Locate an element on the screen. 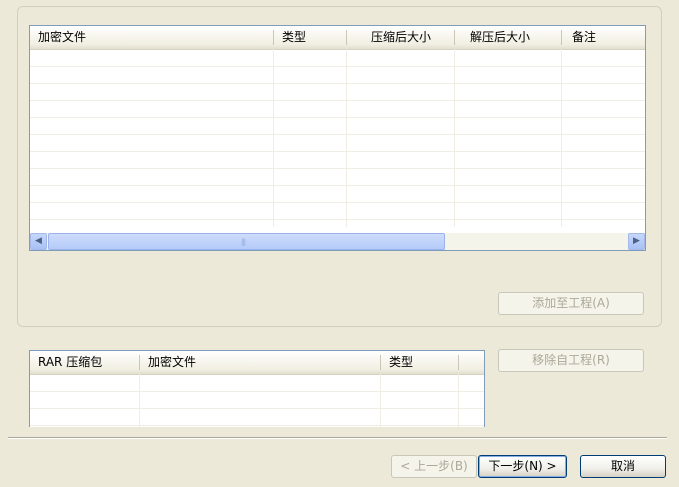  arrow-left-icon: ◀ is located at coordinates (38, 241).